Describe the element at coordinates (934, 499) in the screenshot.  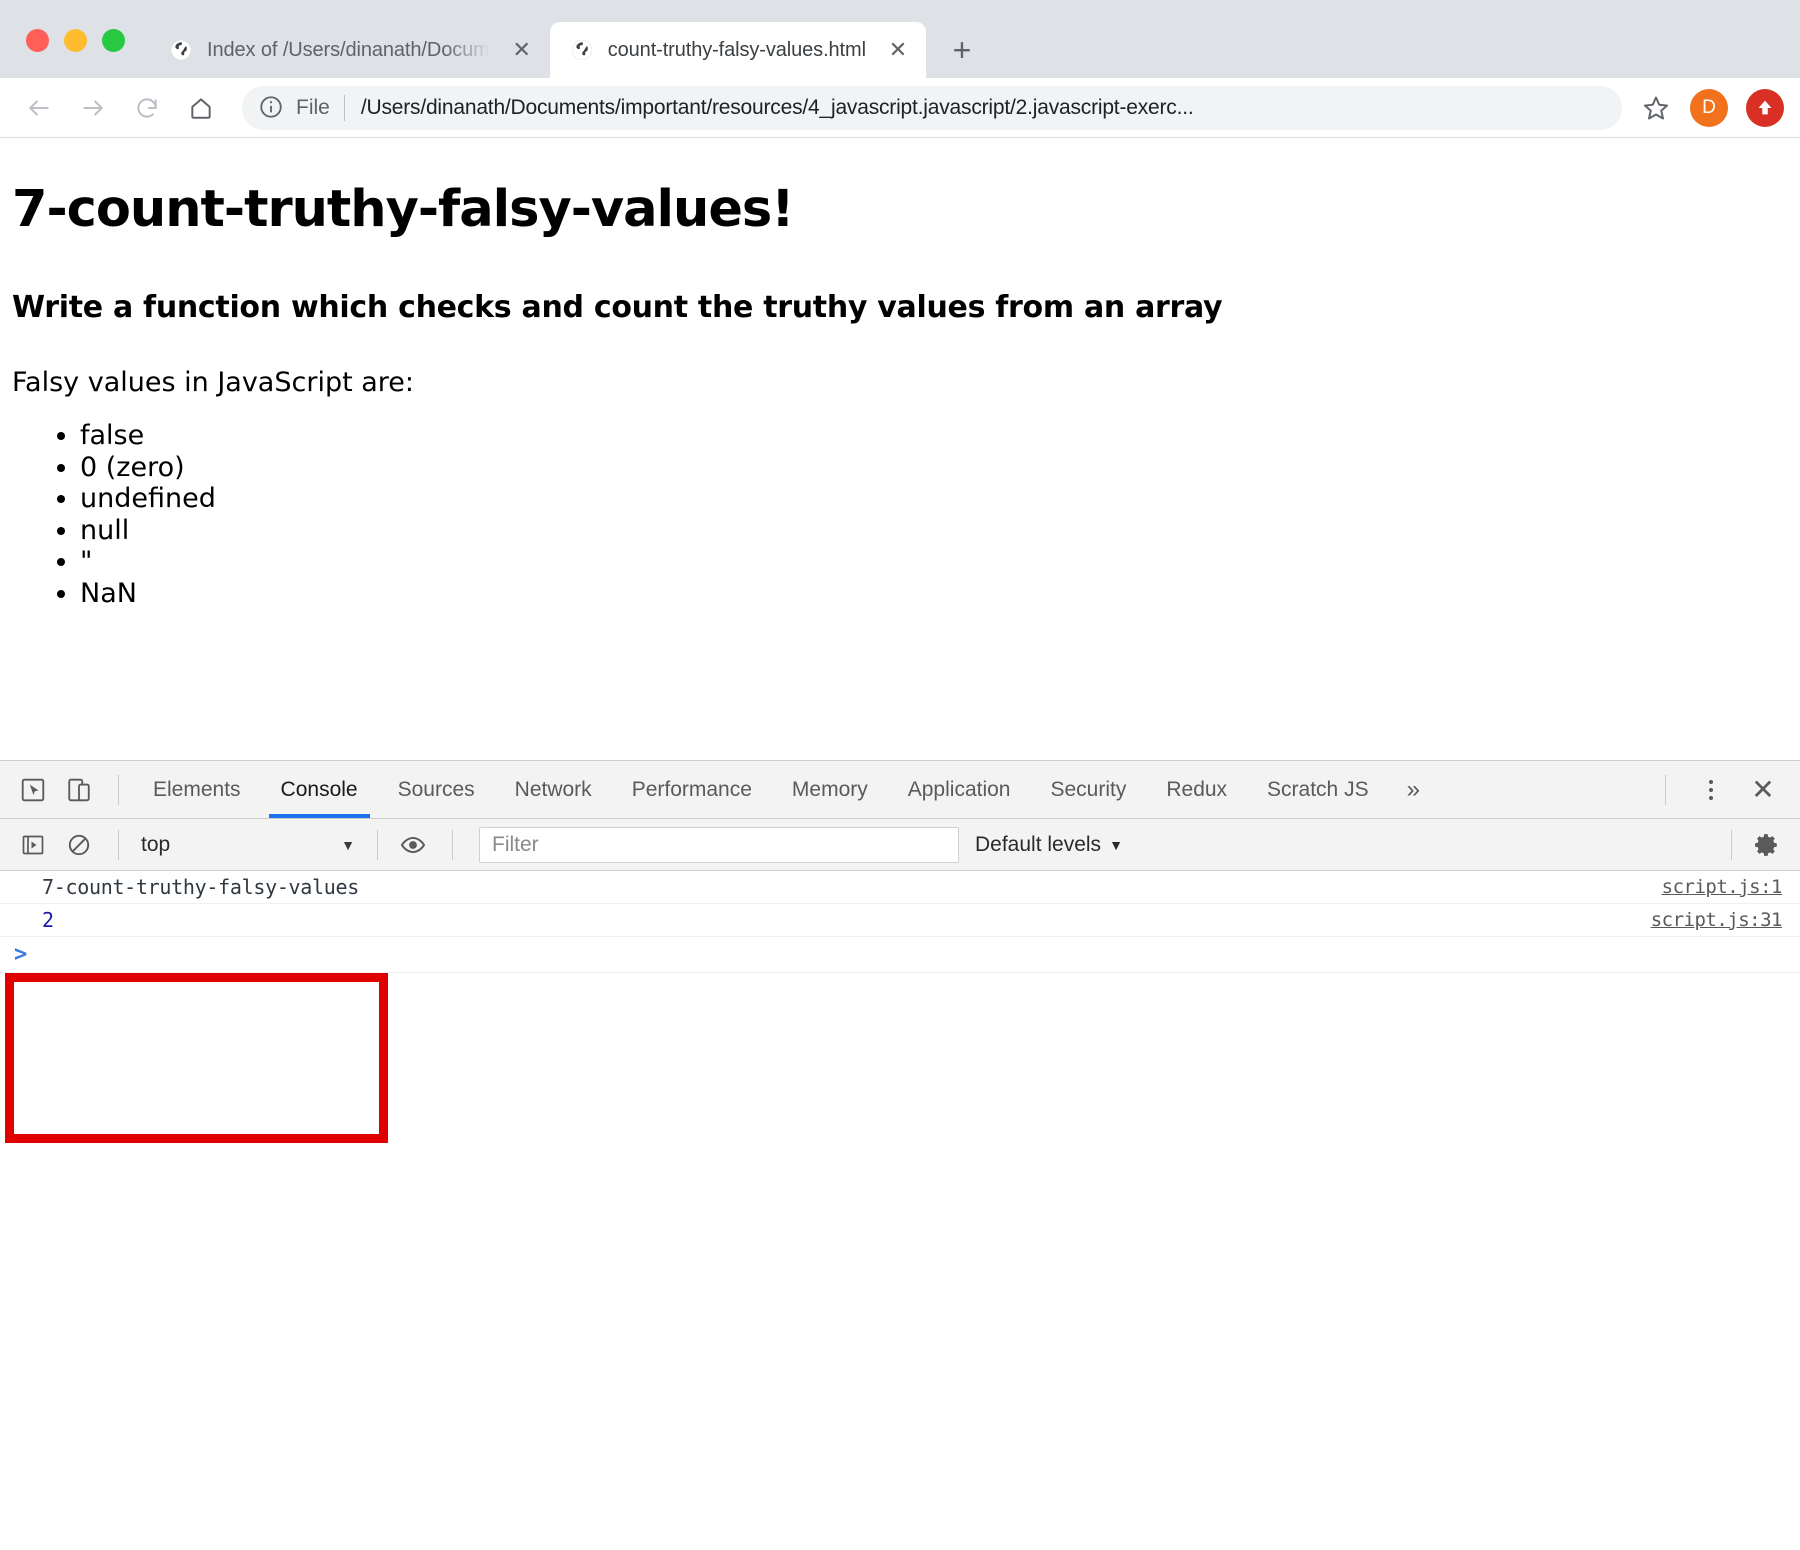
I see `list-item: undefined` at that location.